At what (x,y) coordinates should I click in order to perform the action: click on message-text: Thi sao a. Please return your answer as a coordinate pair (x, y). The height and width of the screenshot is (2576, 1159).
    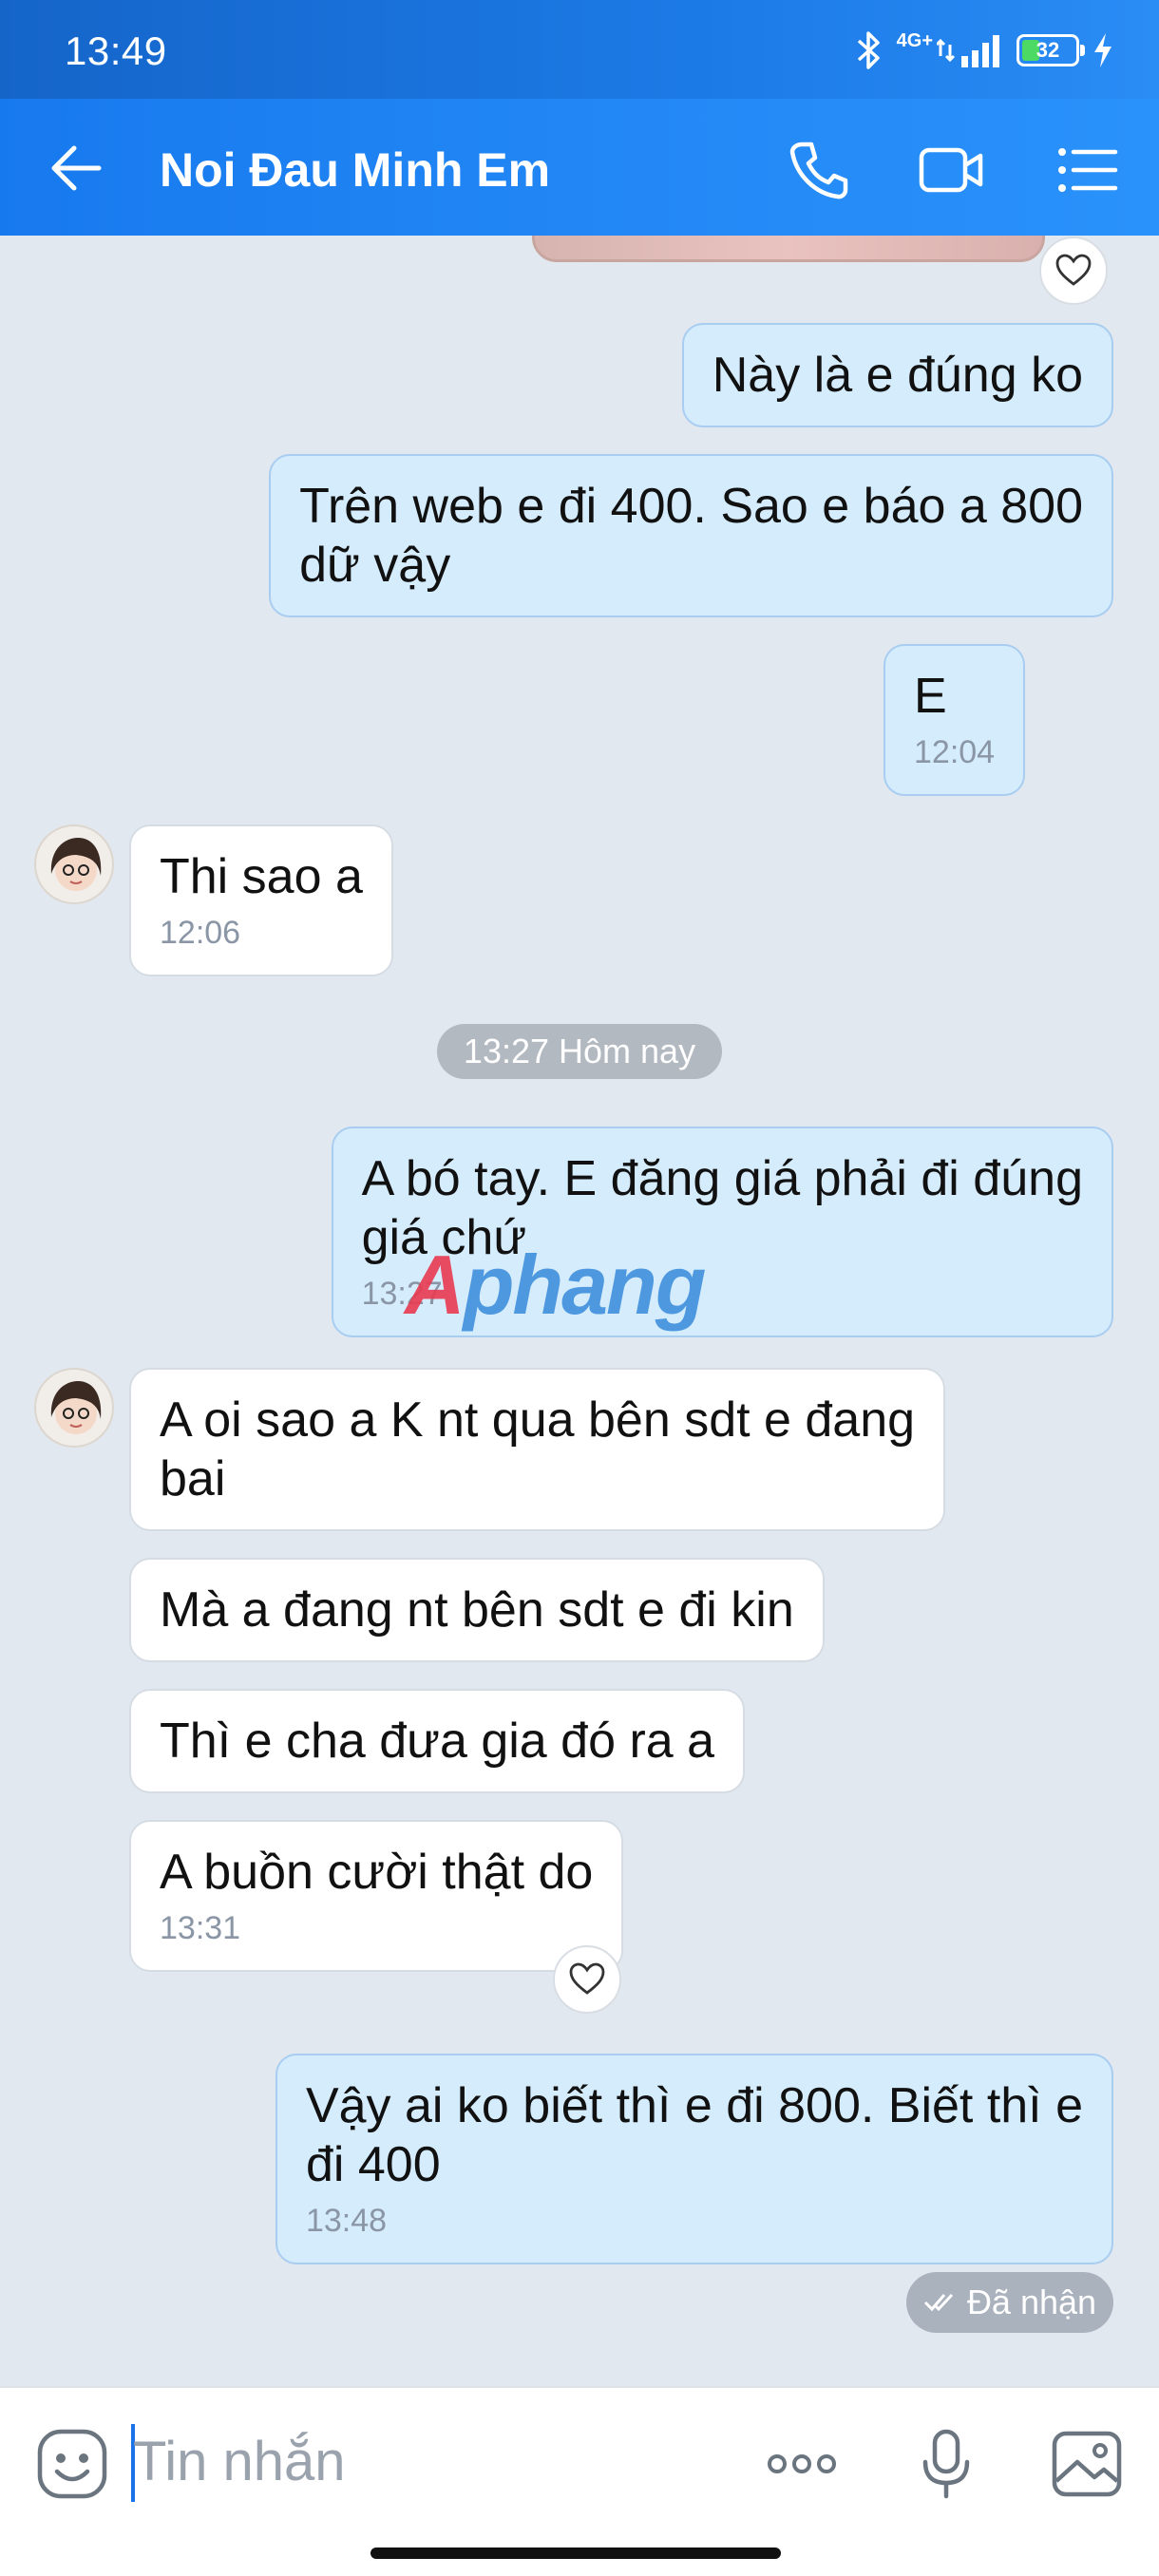
    Looking at the image, I should click on (261, 876).